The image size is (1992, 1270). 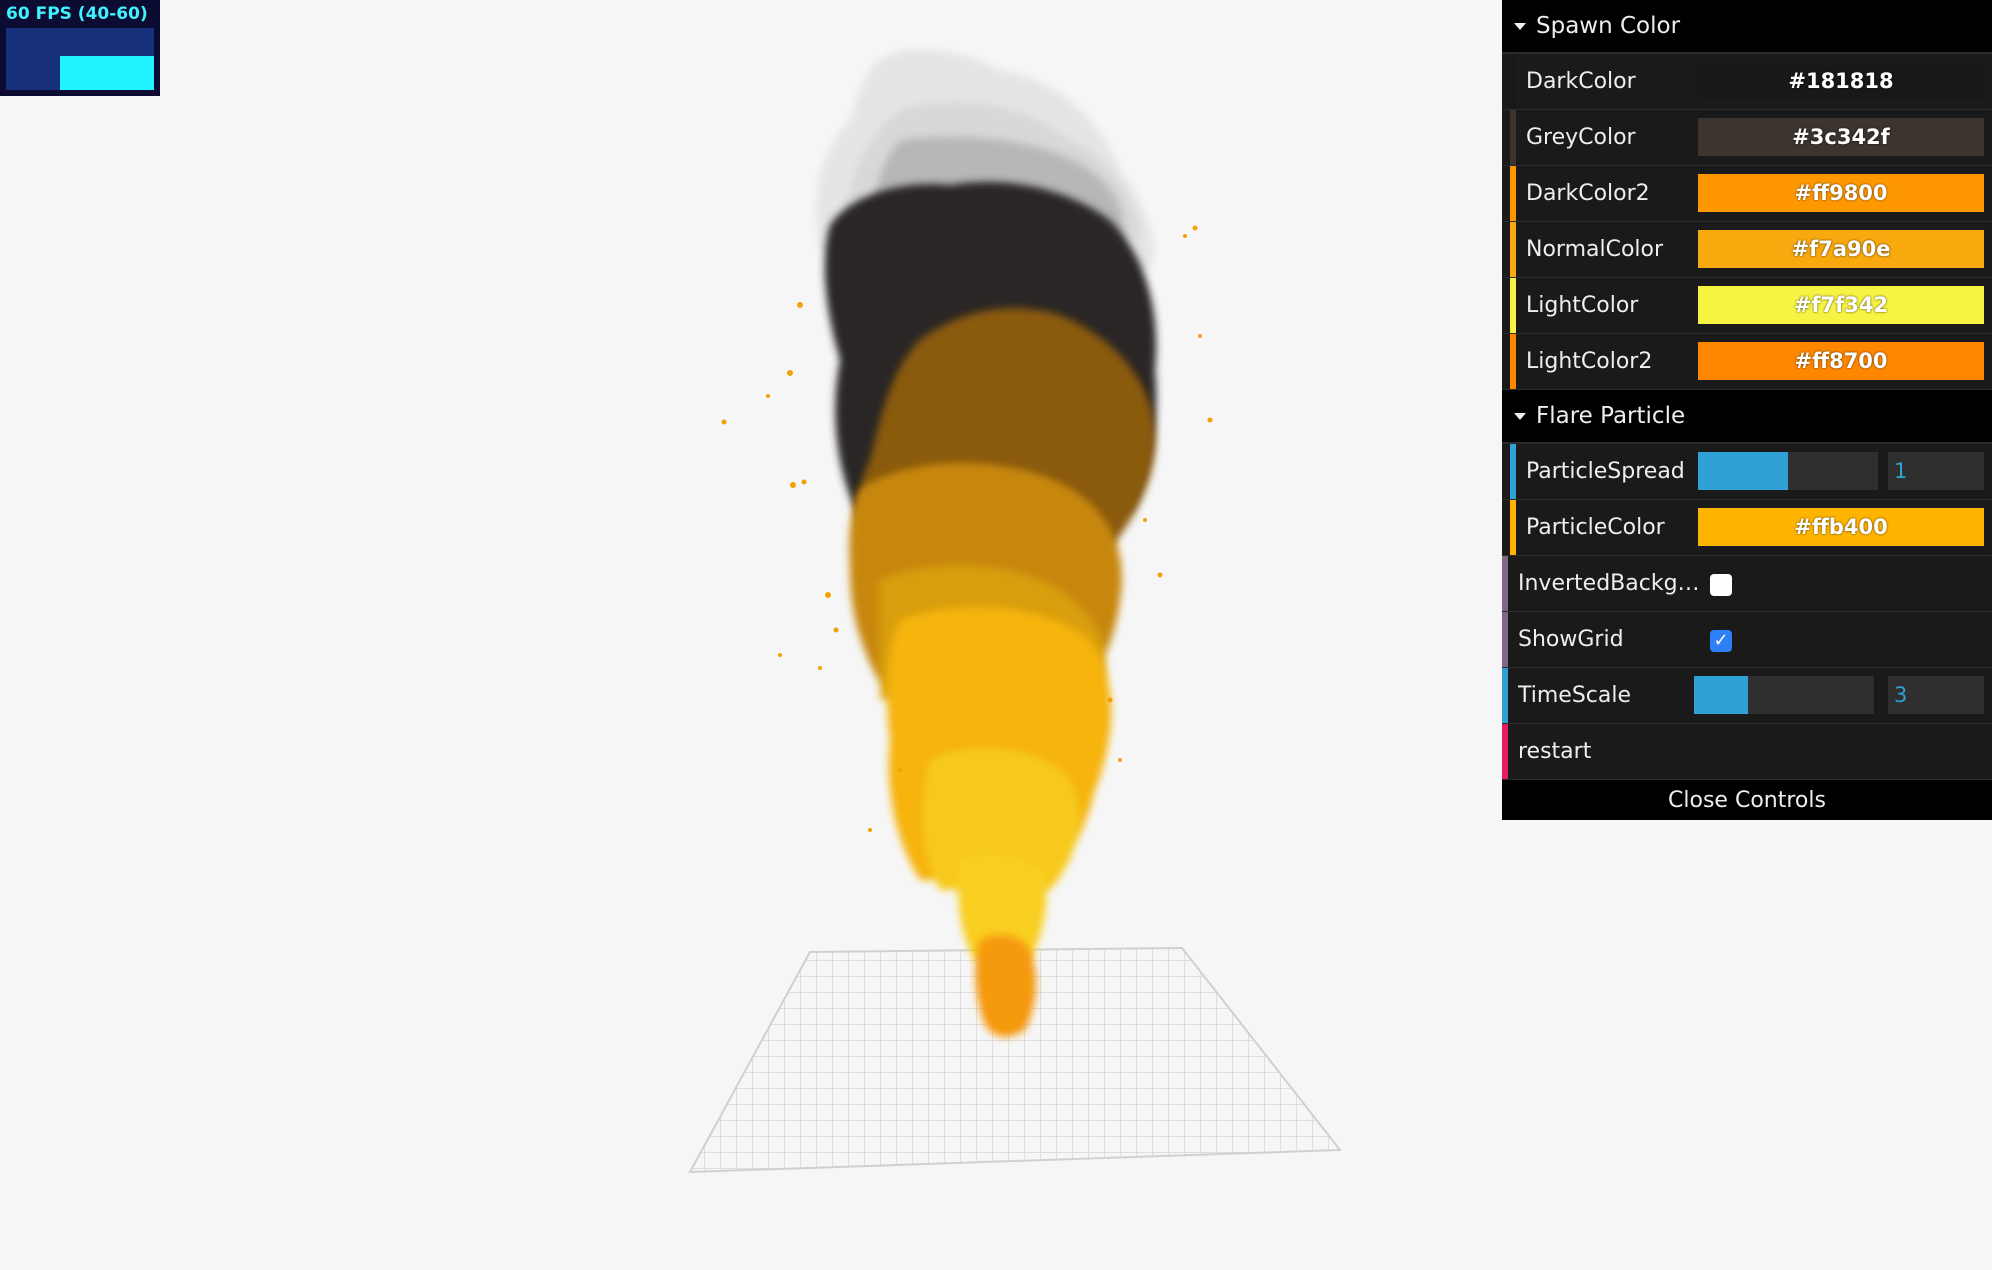 What do you see at coordinates (1581, 81) in the screenshot?
I see `control-label: DarkColor` at bounding box center [1581, 81].